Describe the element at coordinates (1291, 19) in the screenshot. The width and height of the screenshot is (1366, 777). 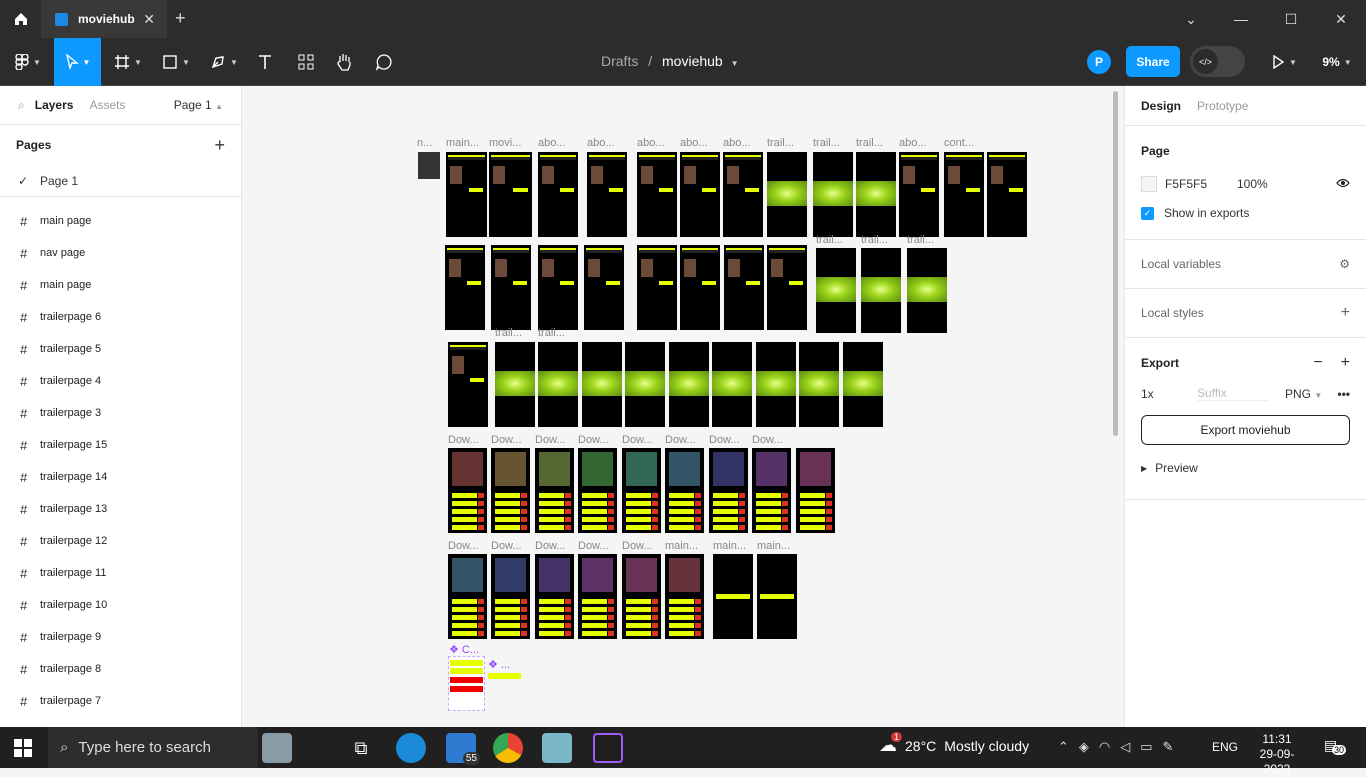
I see `maximize-icon: ☐` at that location.